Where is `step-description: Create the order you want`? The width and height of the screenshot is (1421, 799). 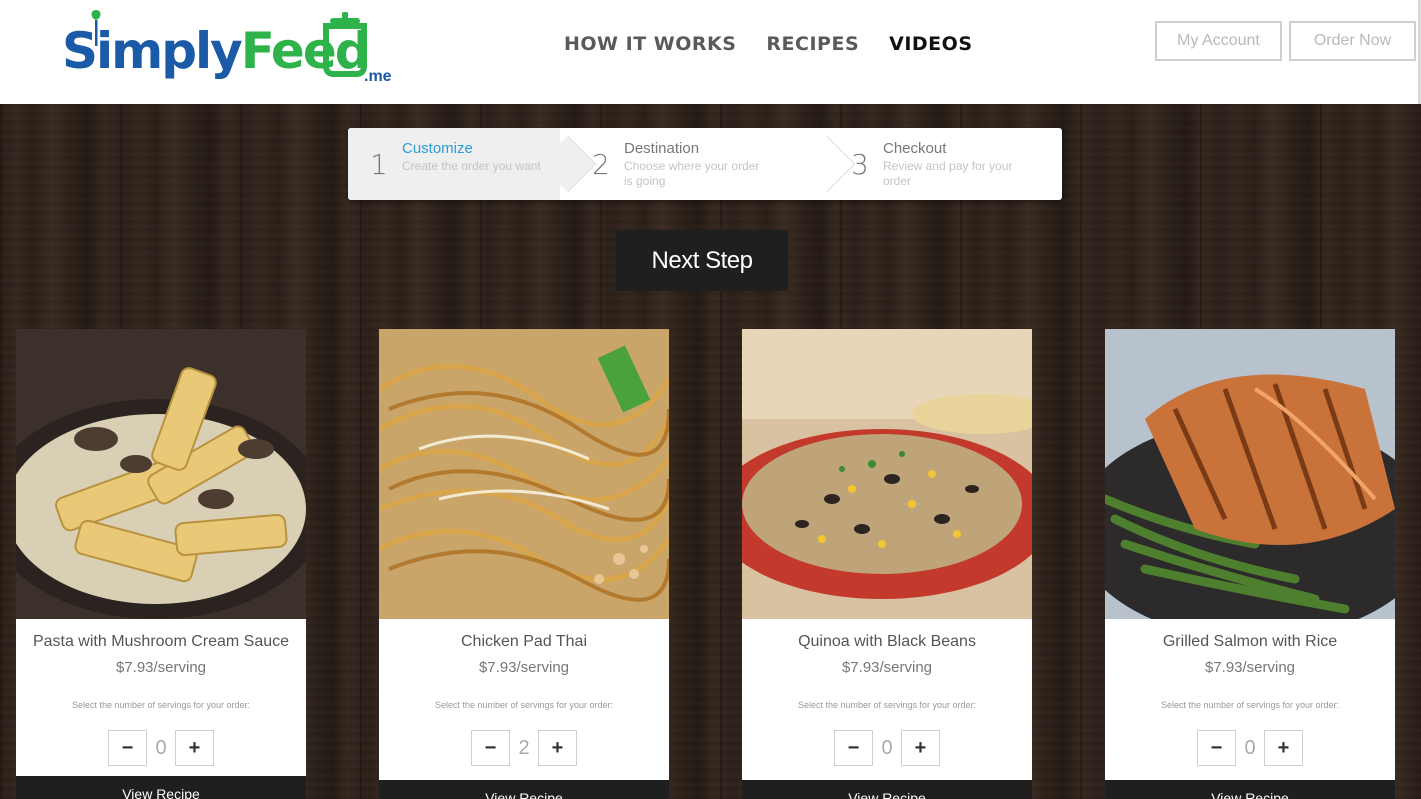 step-description: Create the order you want is located at coordinates (471, 166).